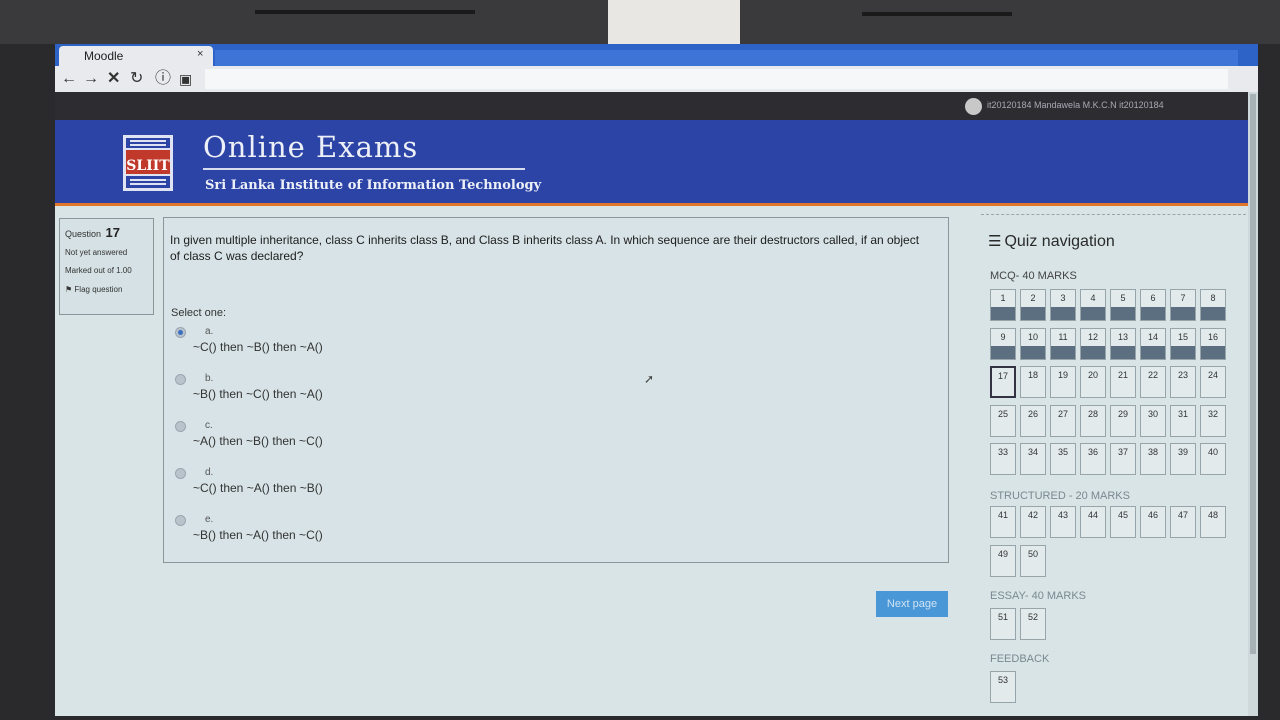 The height and width of the screenshot is (720, 1280). I want to click on answer-option-b: b. ~B() then ~C() then ~A(), so click(325, 393).